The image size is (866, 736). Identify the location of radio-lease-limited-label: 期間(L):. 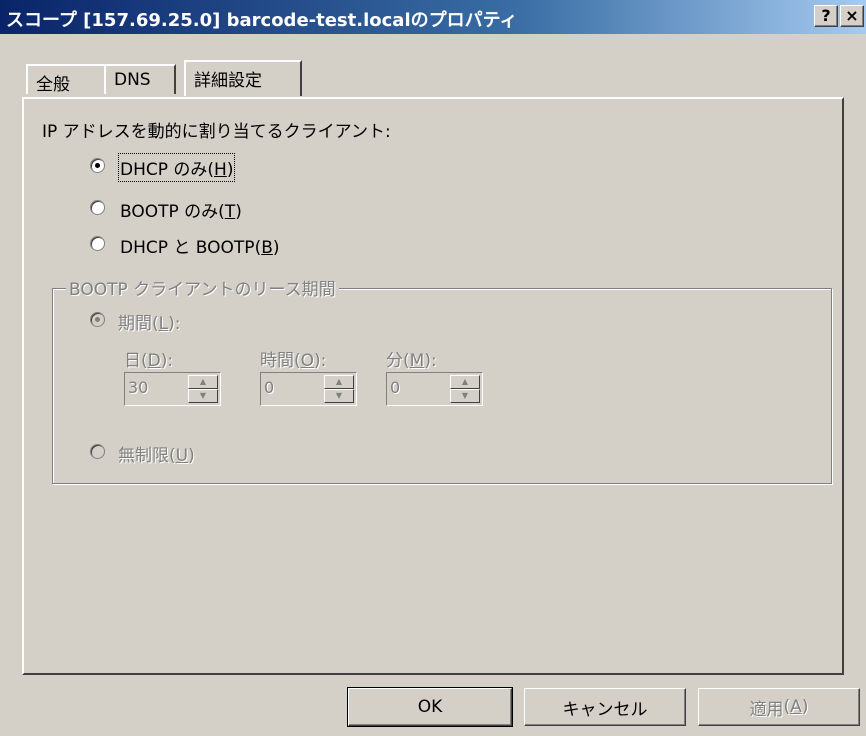
(149, 321).